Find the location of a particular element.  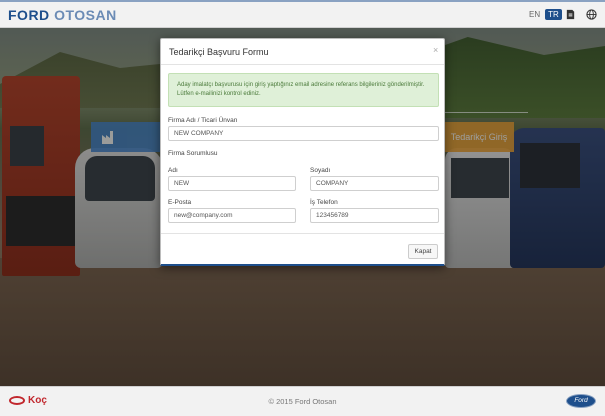

company-name-input is located at coordinates (303, 133).